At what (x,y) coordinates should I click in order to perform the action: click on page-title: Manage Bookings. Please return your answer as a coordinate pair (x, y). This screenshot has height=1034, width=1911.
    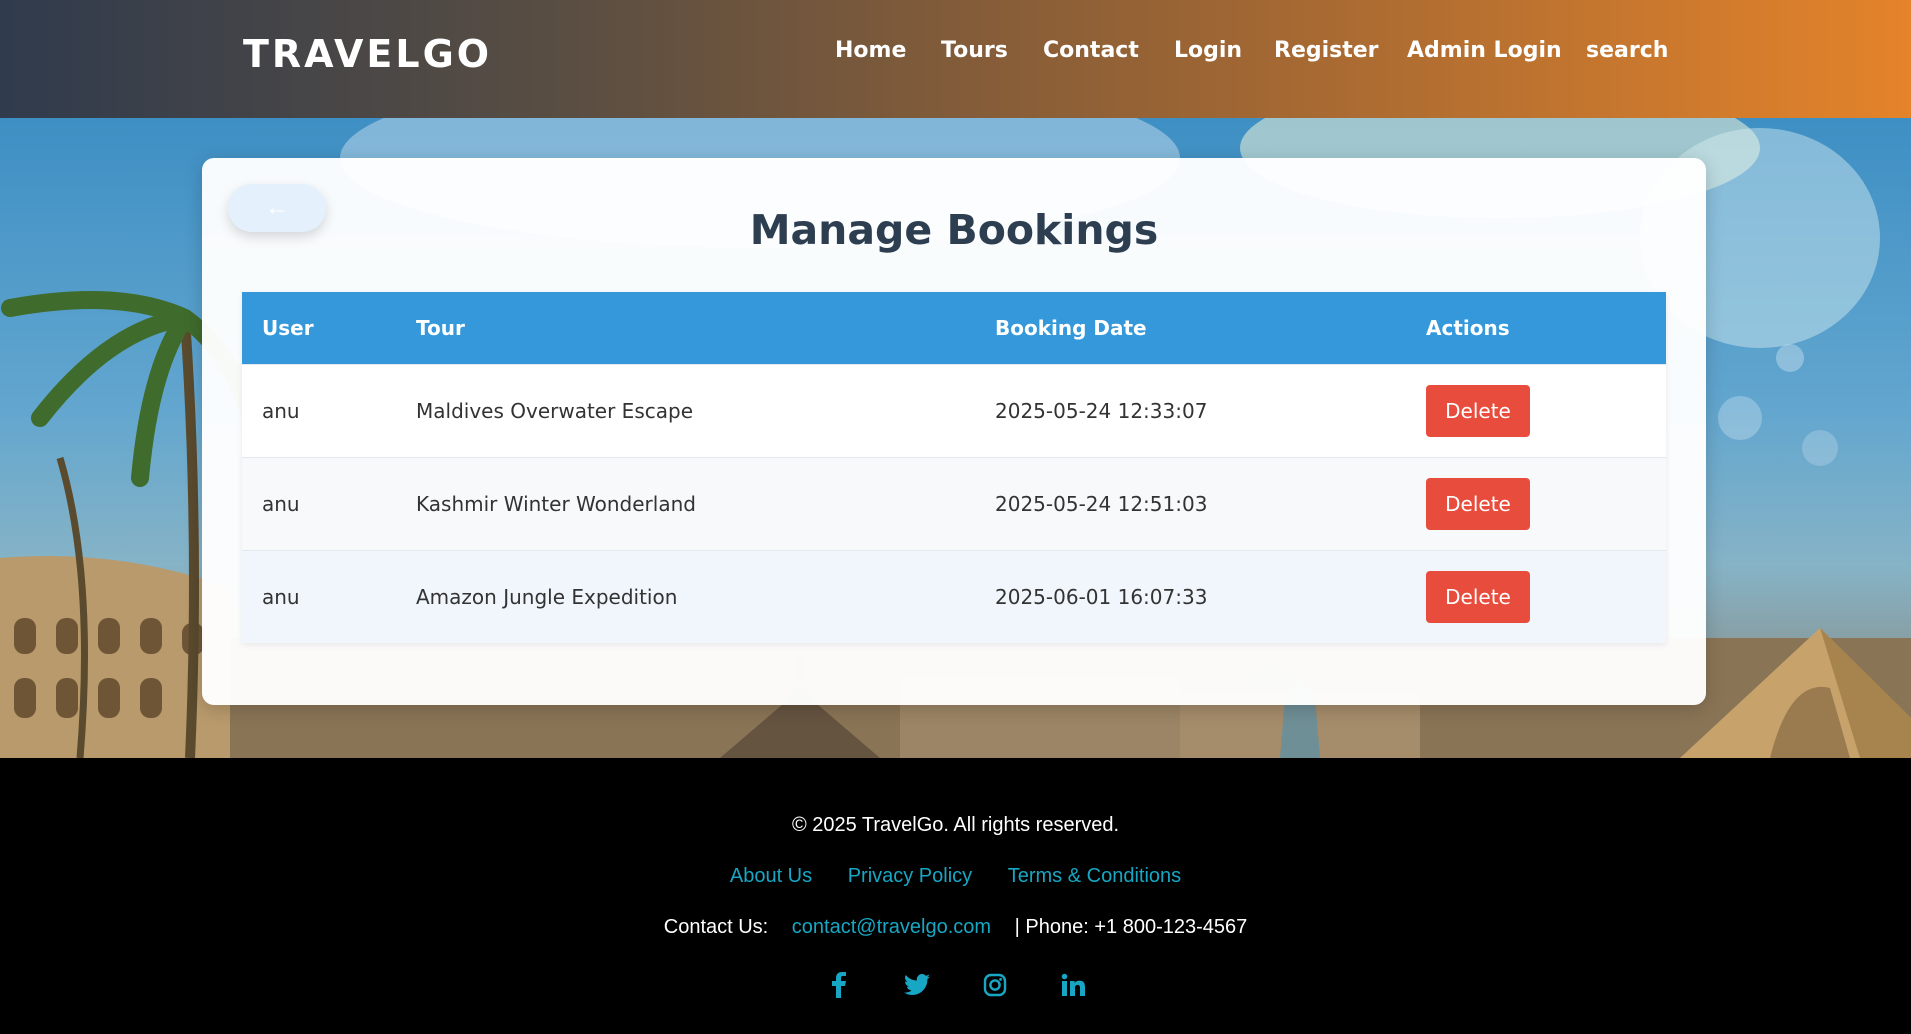
    Looking at the image, I should click on (954, 230).